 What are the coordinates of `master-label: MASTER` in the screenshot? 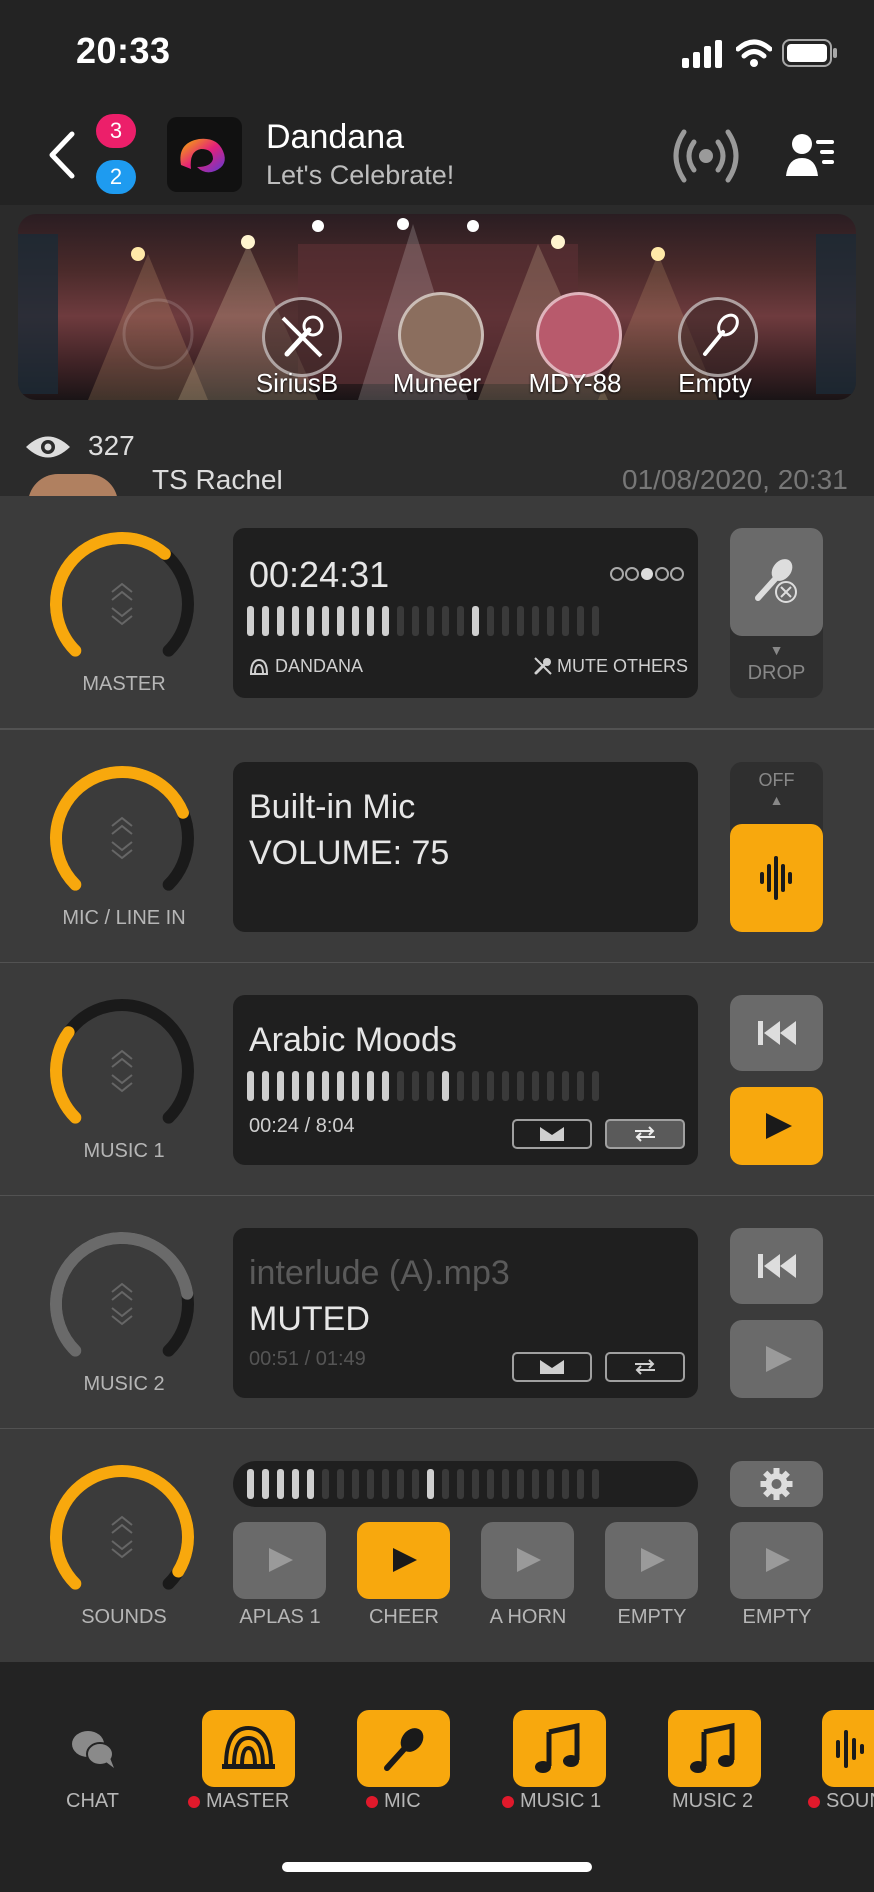 It's located at (124, 684).